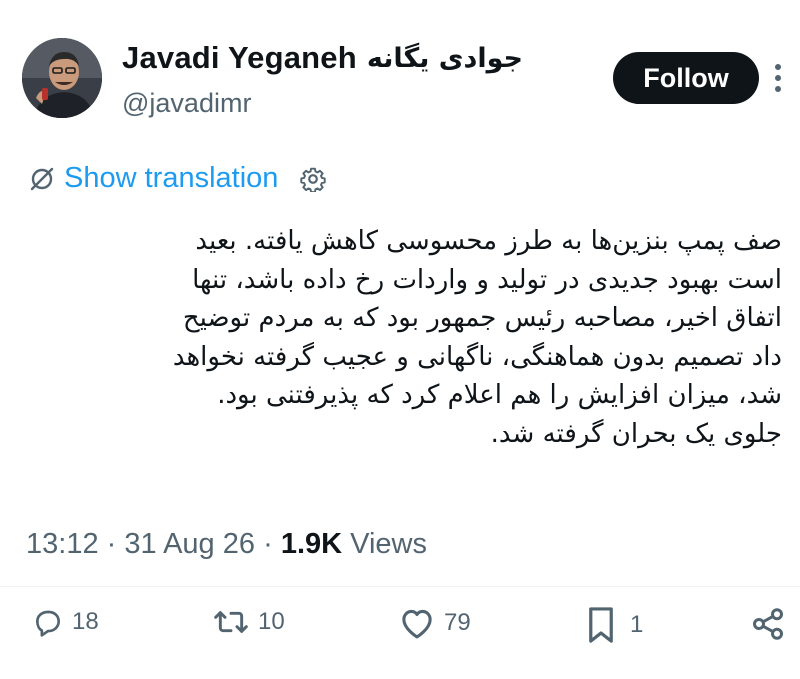  What do you see at coordinates (42, 178) in the screenshot?
I see `translate-icon` at bounding box center [42, 178].